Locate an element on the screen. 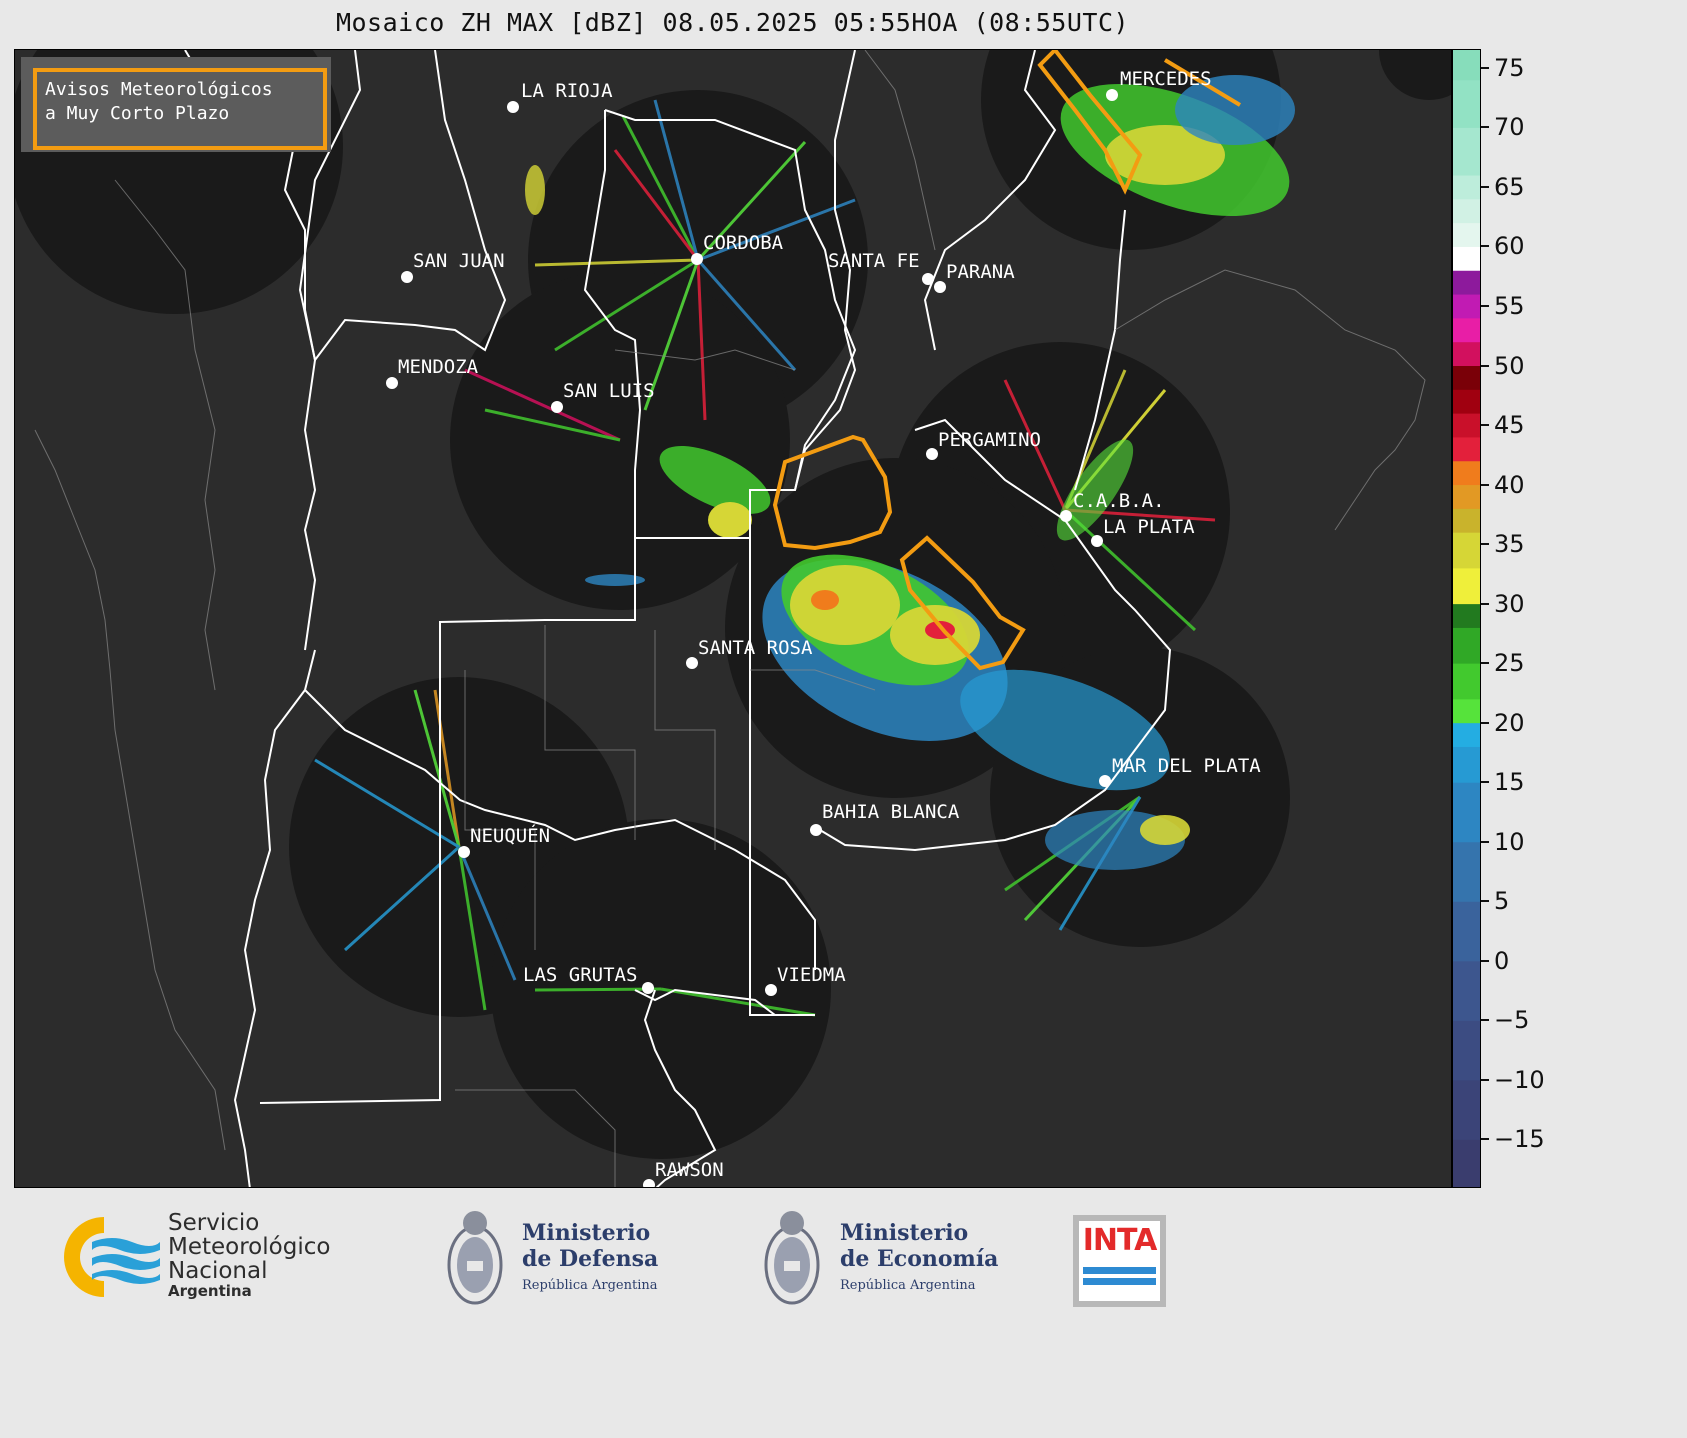  city-marker-rawson is located at coordinates (649, 1183).